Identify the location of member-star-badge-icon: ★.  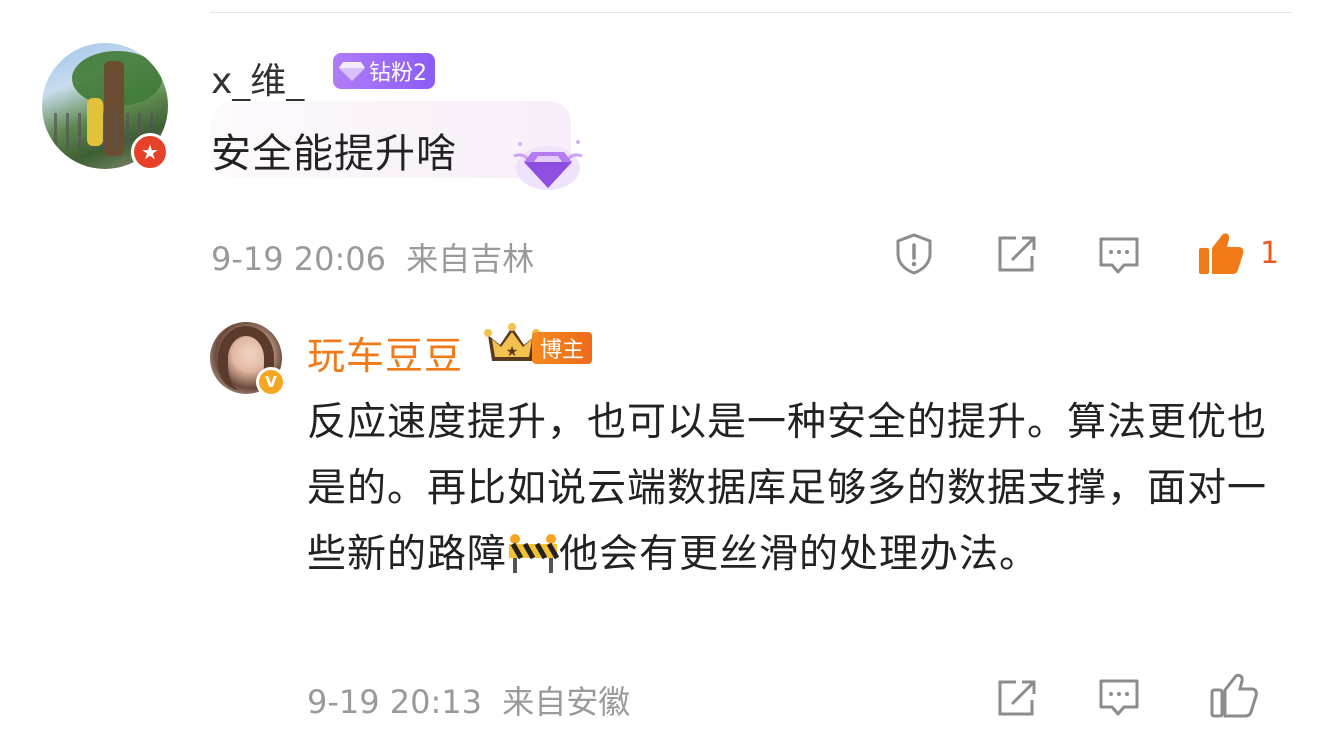
(150, 152).